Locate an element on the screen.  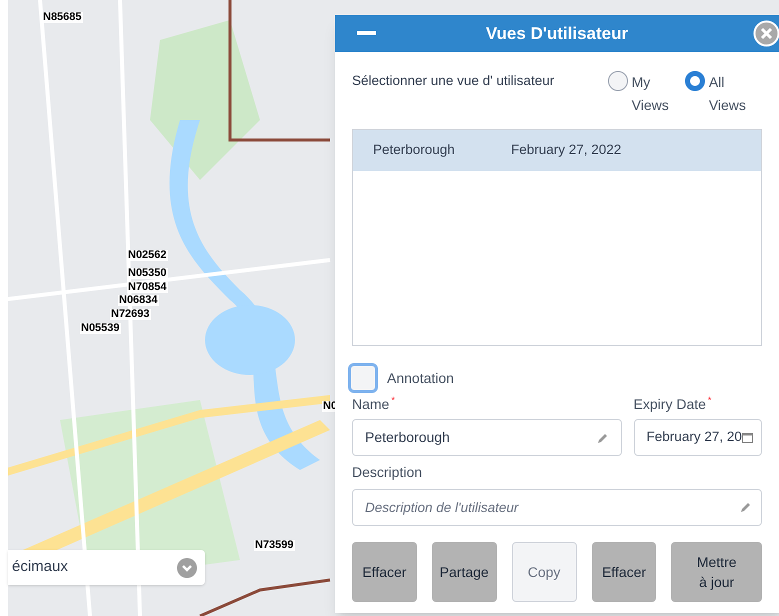
expiry-date-field: February 27, 20 is located at coordinates (698, 437).